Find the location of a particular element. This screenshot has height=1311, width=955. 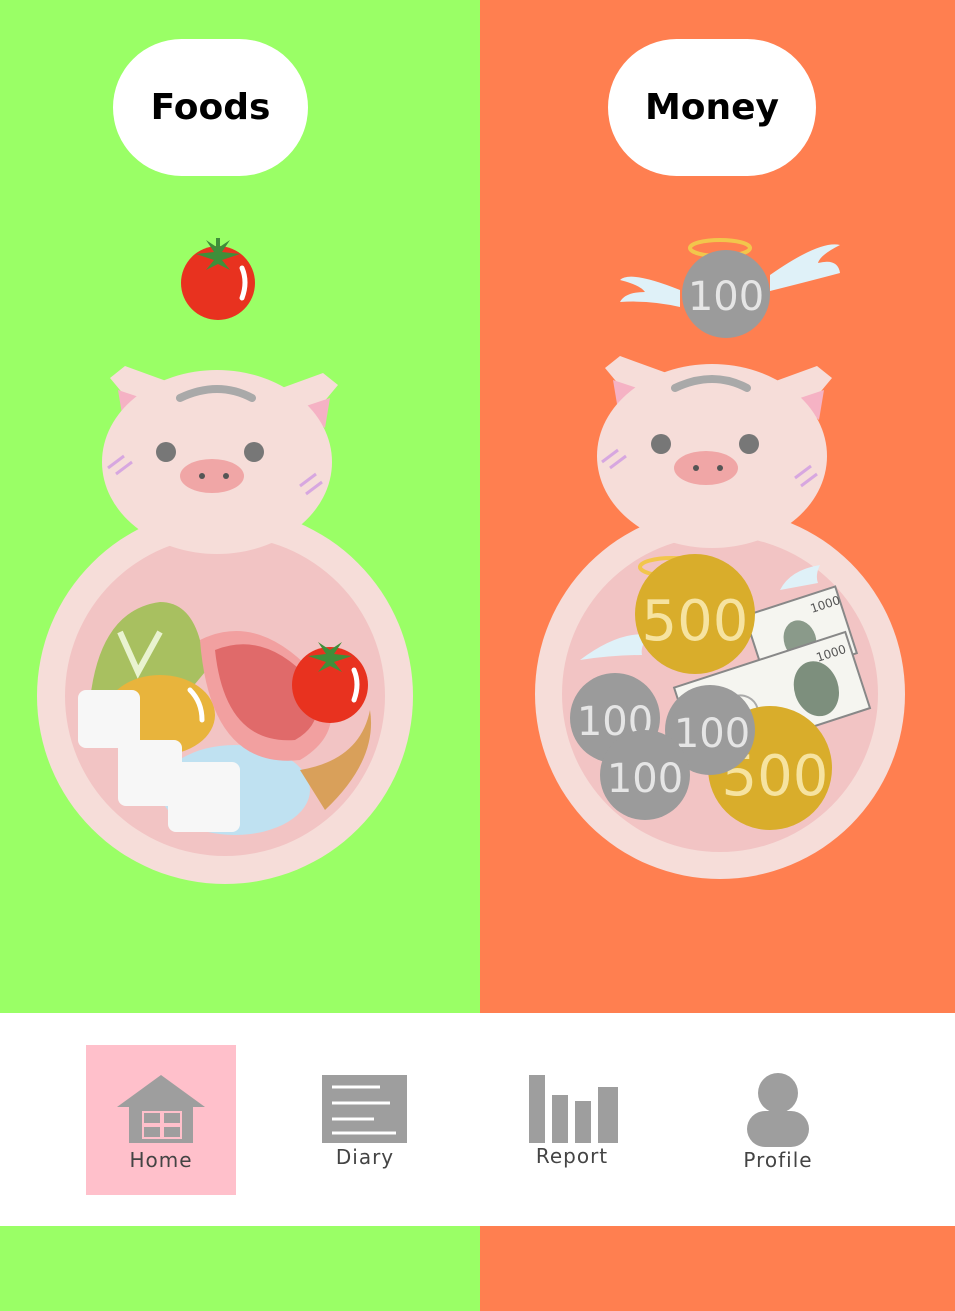

footer-strip-right is located at coordinates (717, 1268).